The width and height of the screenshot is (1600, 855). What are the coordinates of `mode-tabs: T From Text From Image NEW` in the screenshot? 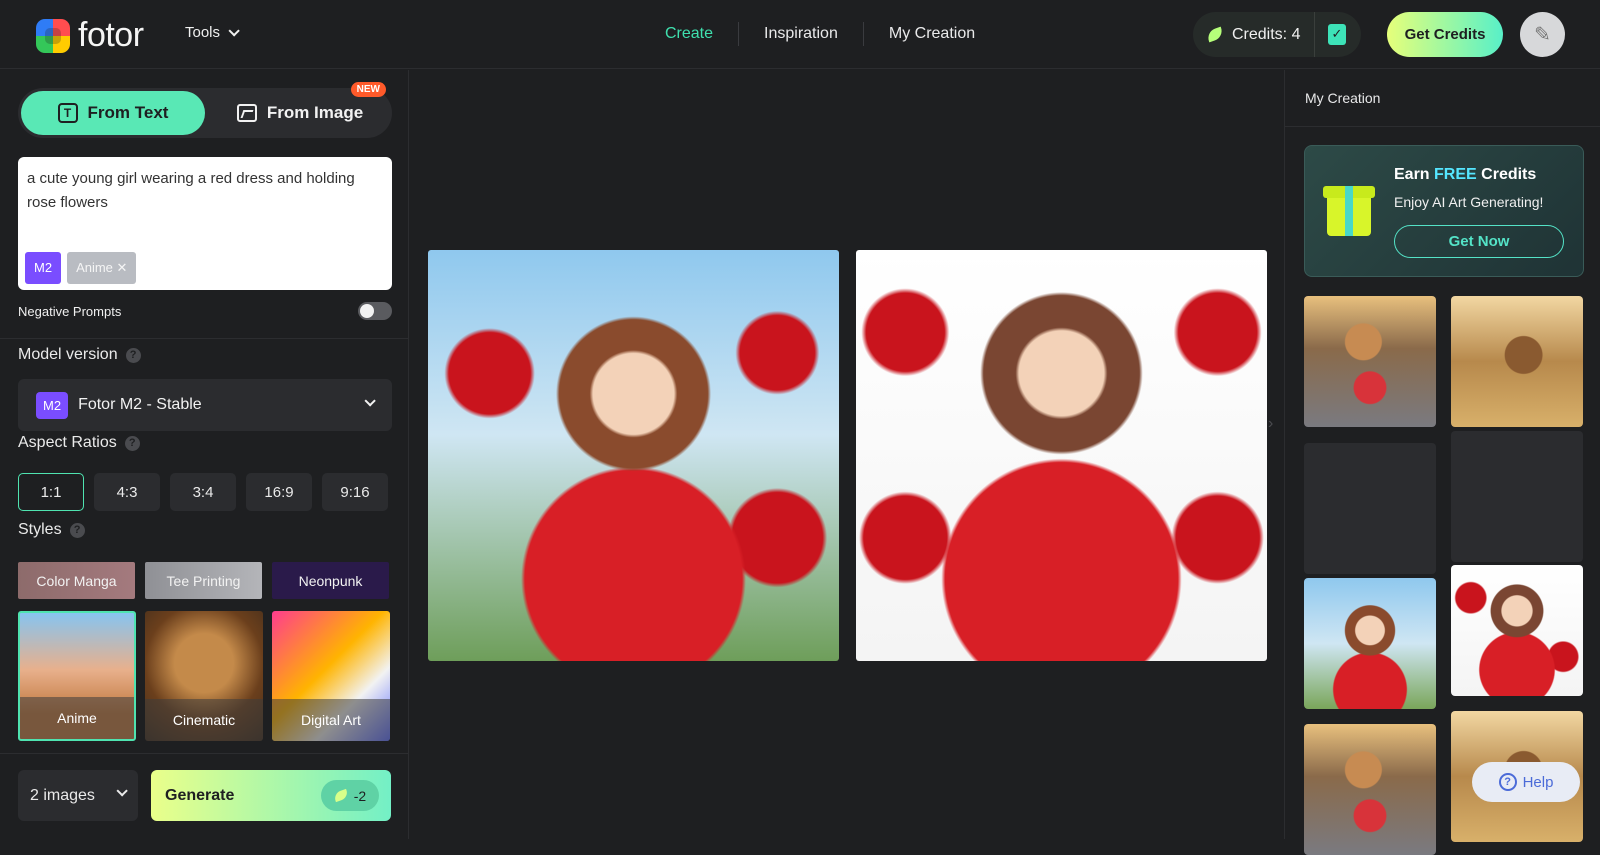 It's located at (205, 110).